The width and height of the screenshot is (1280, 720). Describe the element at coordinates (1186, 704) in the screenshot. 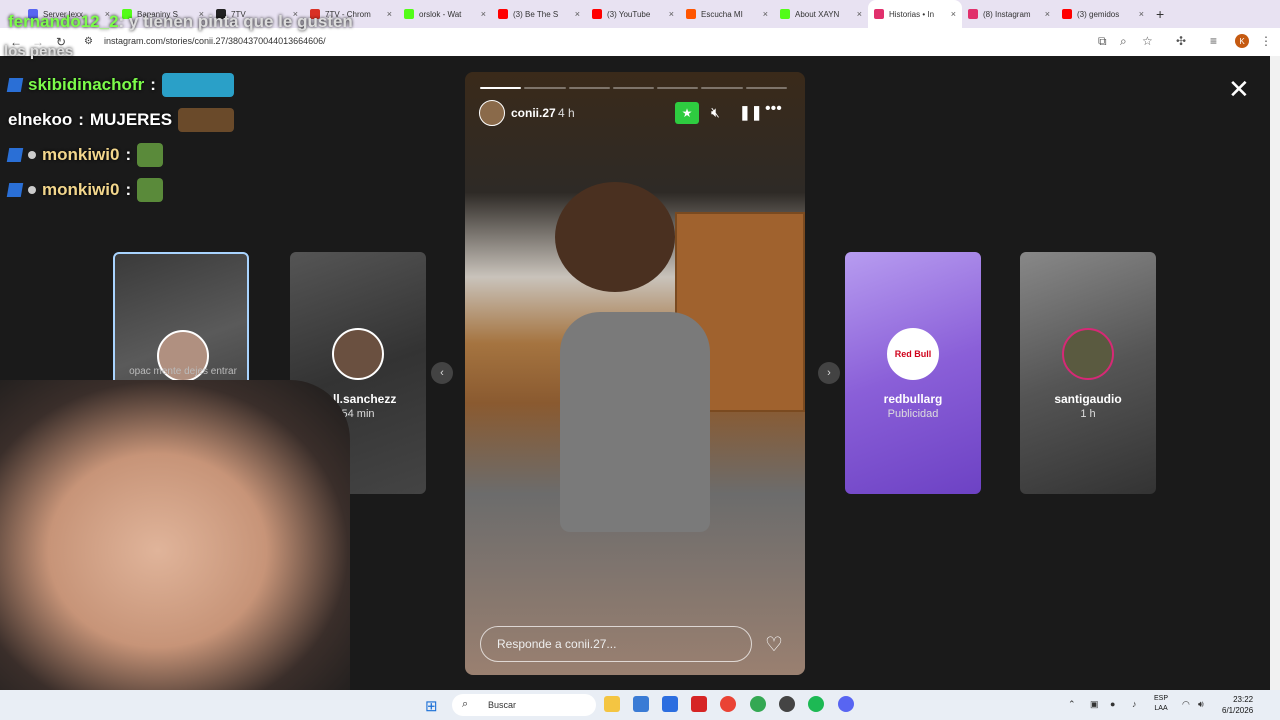

I see `wifi-icon: ◠` at that location.